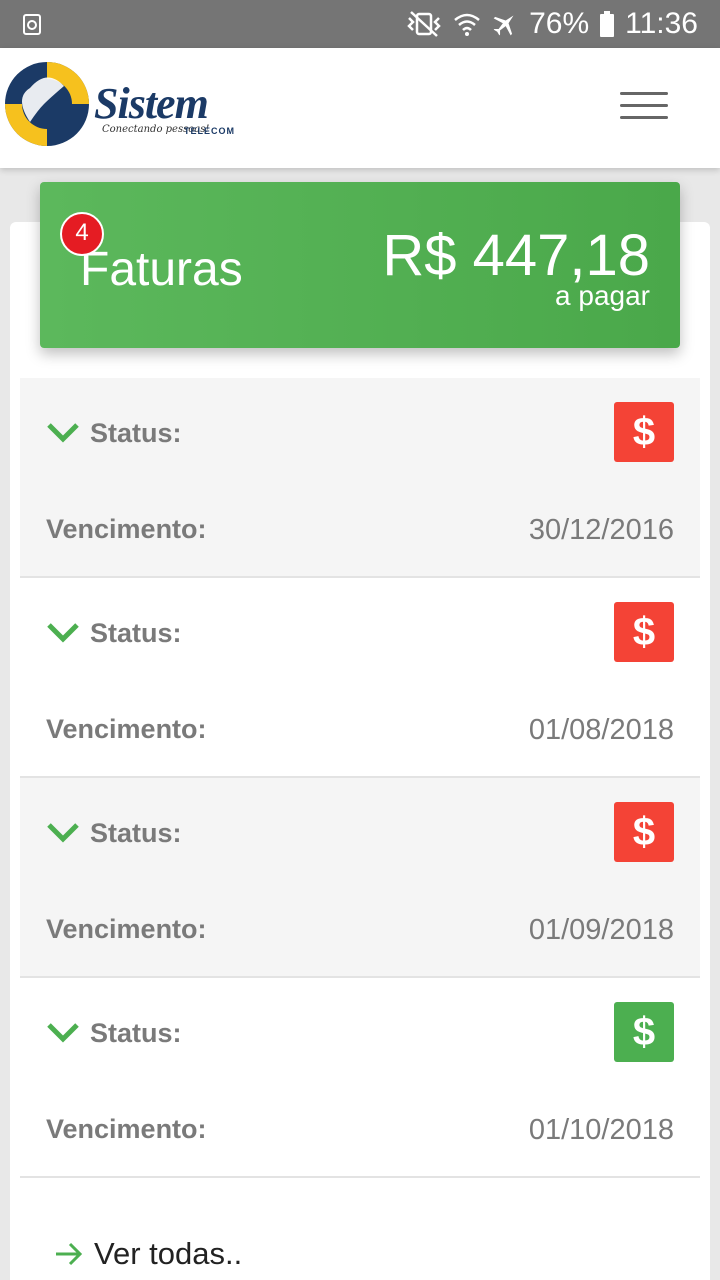  I want to click on invoice-row: Status: $ Vencimento: 30/12/2016, so click(360, 478).